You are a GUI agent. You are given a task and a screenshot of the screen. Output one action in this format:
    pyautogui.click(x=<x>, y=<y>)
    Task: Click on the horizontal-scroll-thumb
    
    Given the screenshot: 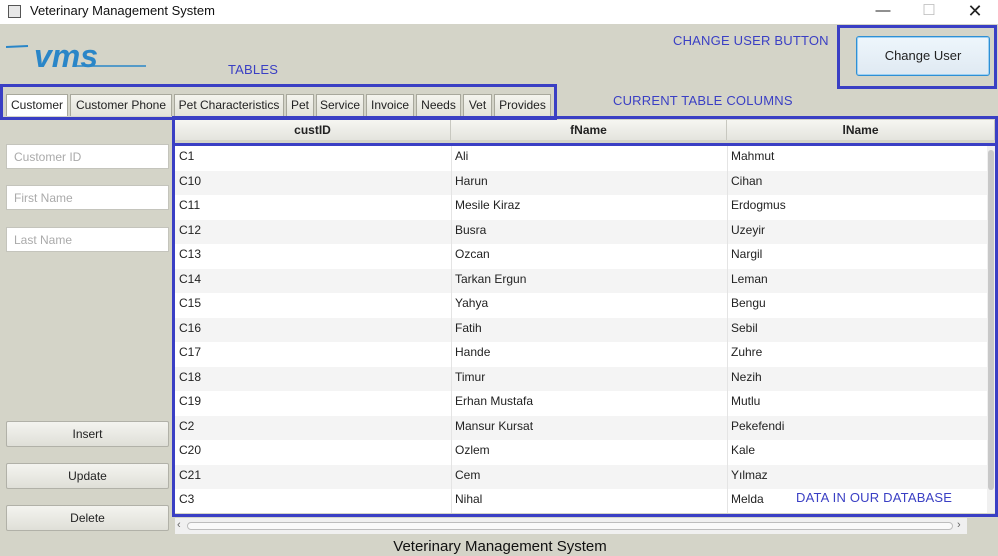 What is the action you would take?
    pyautogui.click(x=570, y=526)
    